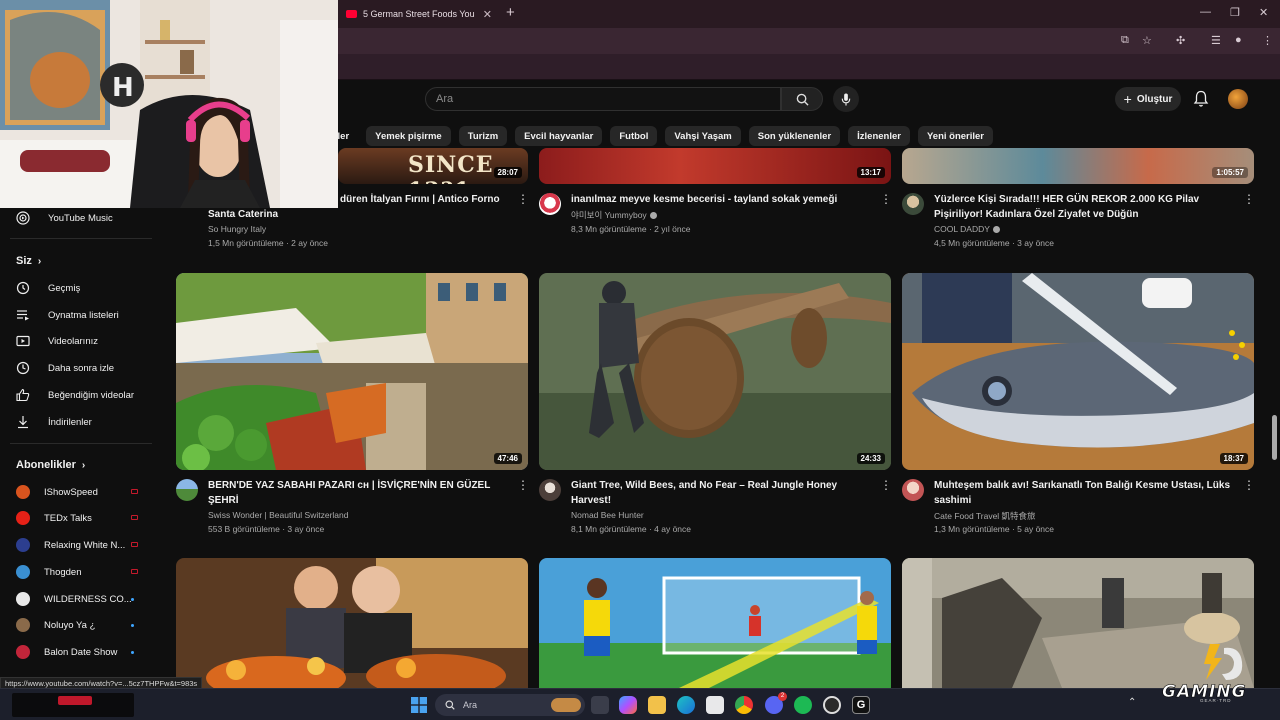 The image size is (1280, 720). What do you see at coordinates (803, 705) in the screenshot?
I see `spotify-icon` at bounding box center [803, 705].